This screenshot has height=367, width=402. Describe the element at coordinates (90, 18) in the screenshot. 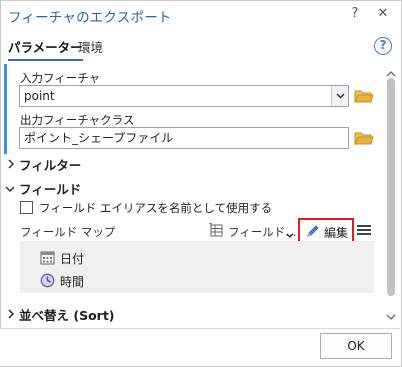

I see `pane-title: フィーチャのエクスポート` at that location.